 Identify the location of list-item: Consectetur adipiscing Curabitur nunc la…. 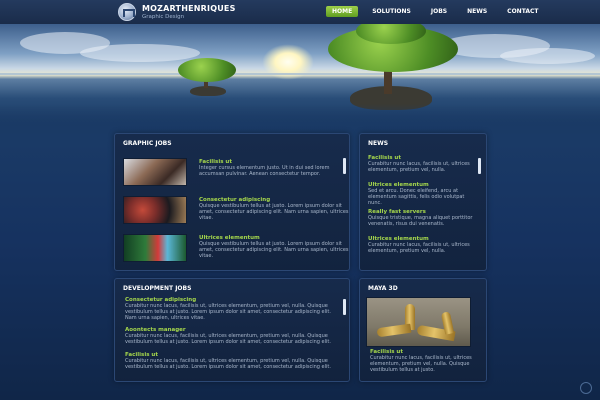
(232, 309).